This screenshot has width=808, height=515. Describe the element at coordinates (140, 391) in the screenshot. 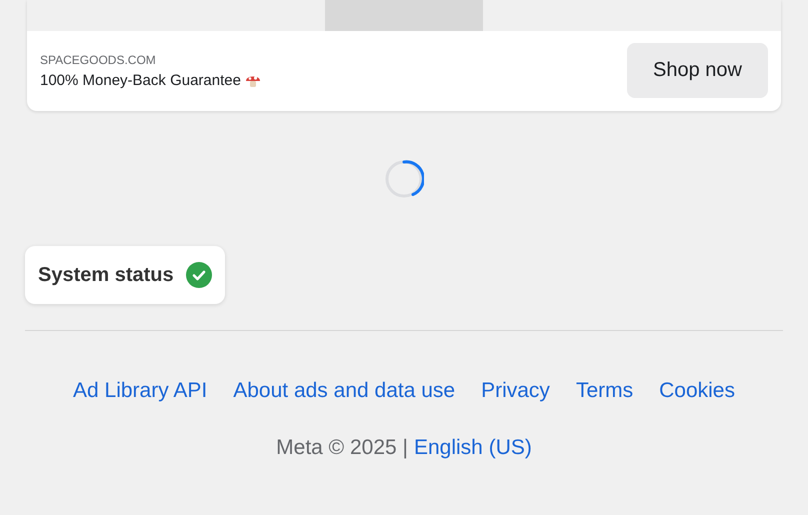

I see `footer-link: Ad Library API` at that location.